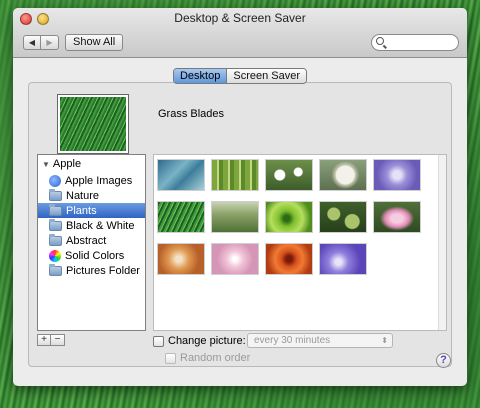  I want to click on sidebar-item-nature: Nature, so click(91, 195).